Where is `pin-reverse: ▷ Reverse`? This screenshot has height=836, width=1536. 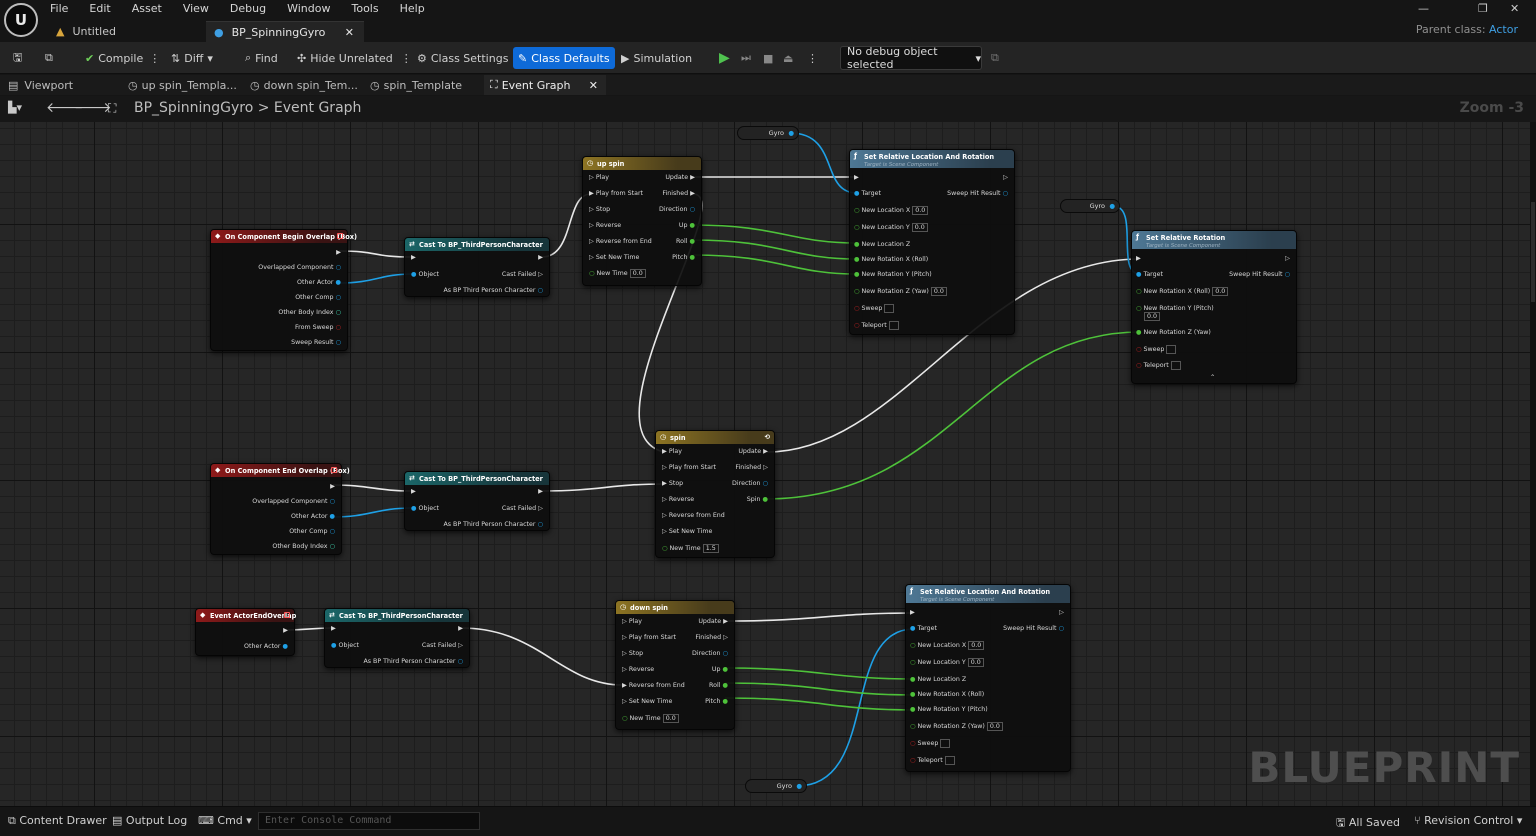
pin-reverse: ▷ Reverse is located at coordinates (605, 226).